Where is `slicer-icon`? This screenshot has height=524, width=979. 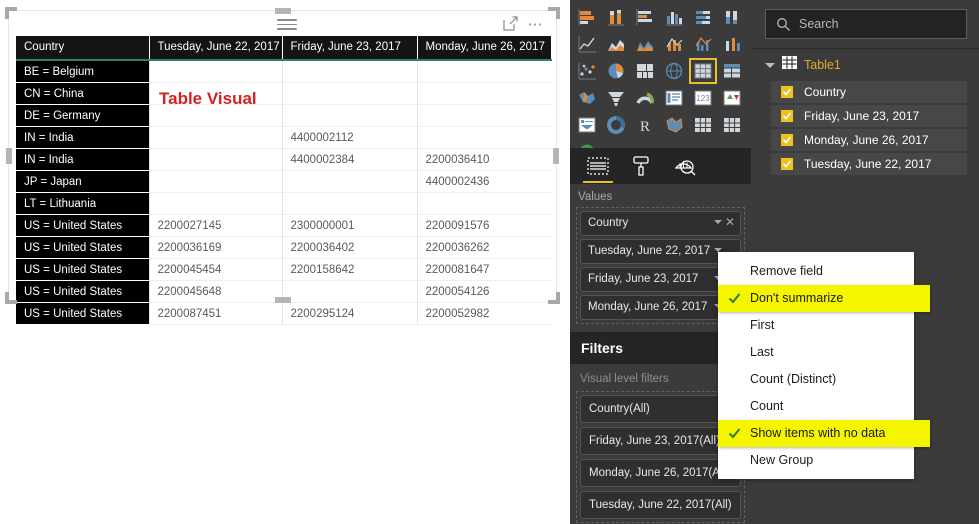 slicer-icon is located at coordinates (587, 125).